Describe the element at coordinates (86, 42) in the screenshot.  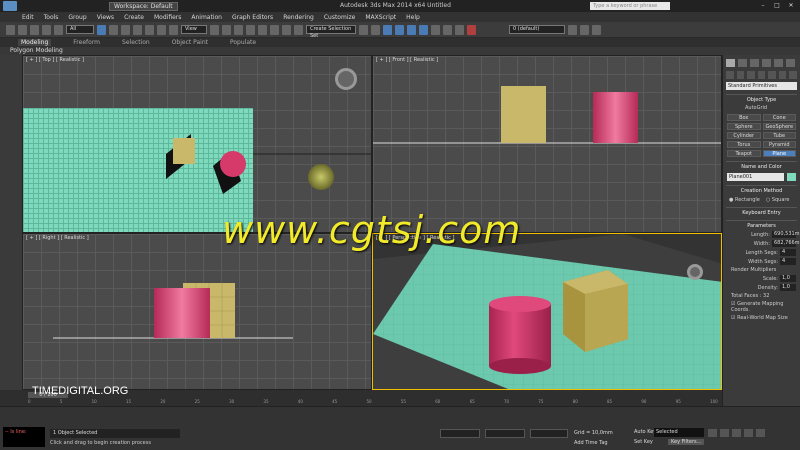
I see `tab-freeform: Freeform` at that location.